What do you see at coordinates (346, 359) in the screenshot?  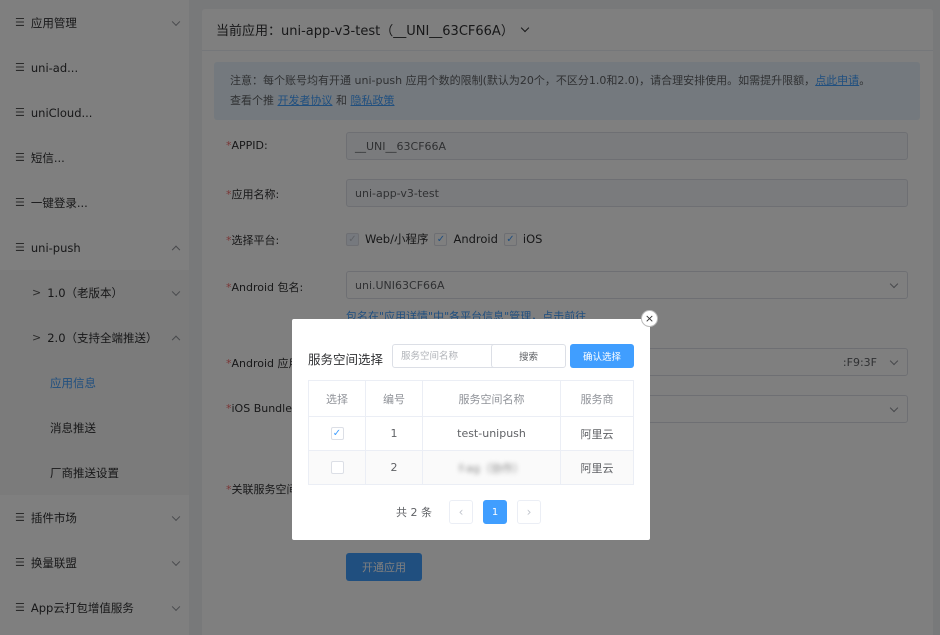 I see `dialog-title: 服务空间选择` at bounding box center [346, 359].